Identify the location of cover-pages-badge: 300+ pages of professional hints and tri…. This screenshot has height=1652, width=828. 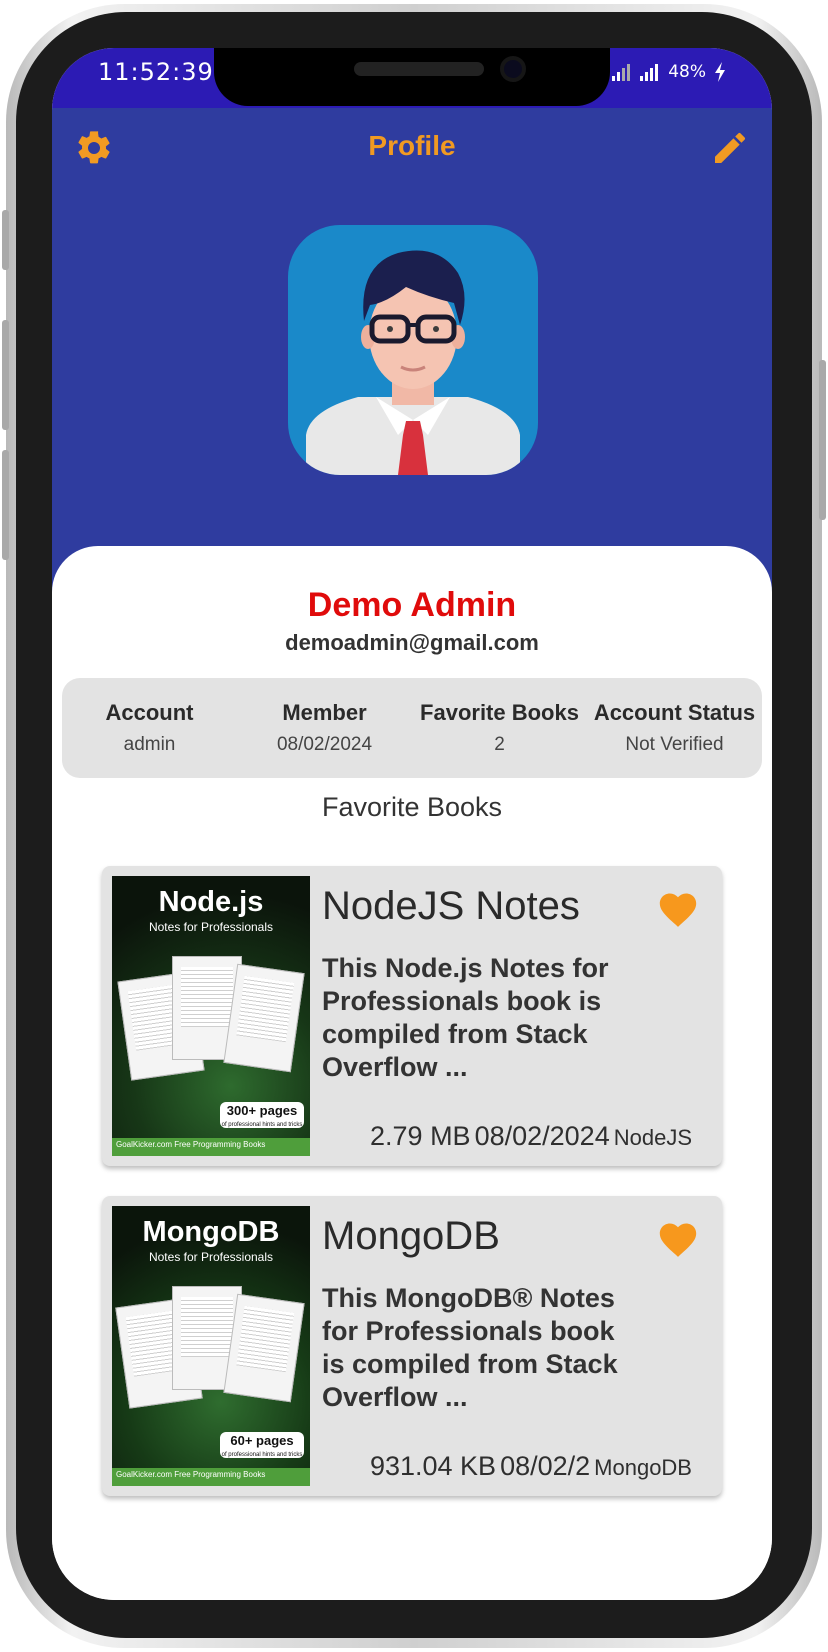
(262, 1115).